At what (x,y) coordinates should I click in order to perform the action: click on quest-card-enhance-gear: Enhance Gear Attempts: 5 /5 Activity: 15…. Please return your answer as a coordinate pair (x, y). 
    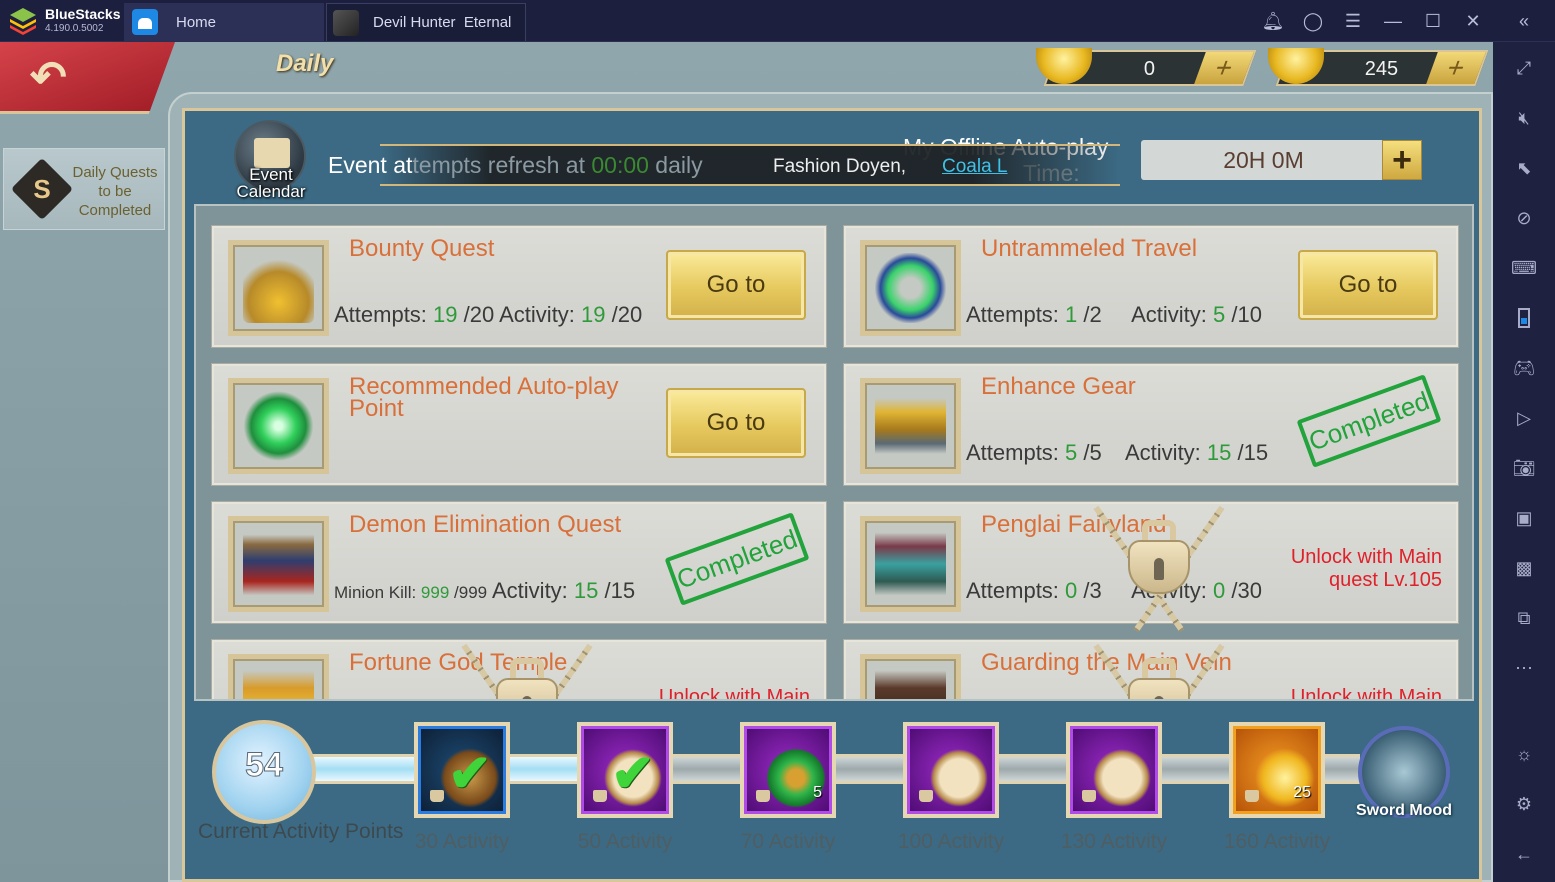
    Looking at the image, I should click on (1151, 424).